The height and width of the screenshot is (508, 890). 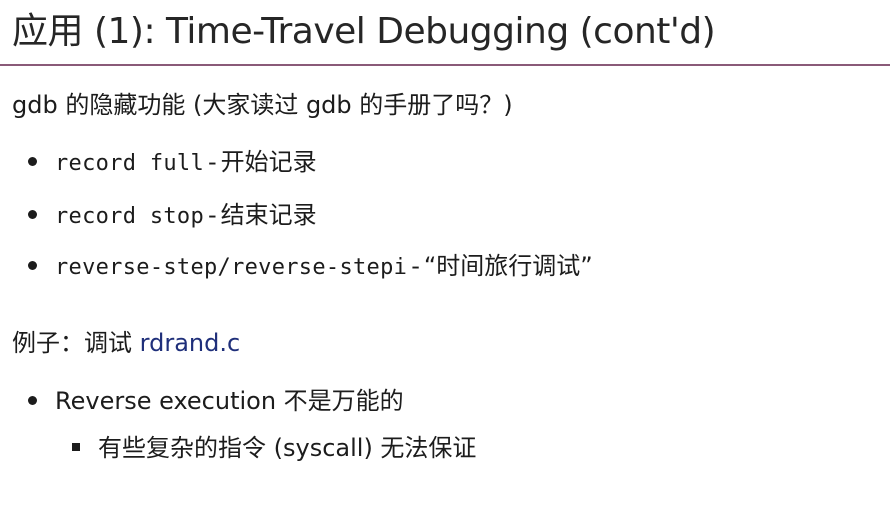 I want to click on slide-title: 应用 (1): Time-Travel Debugging (cont'd), so click(x=364, y=31).